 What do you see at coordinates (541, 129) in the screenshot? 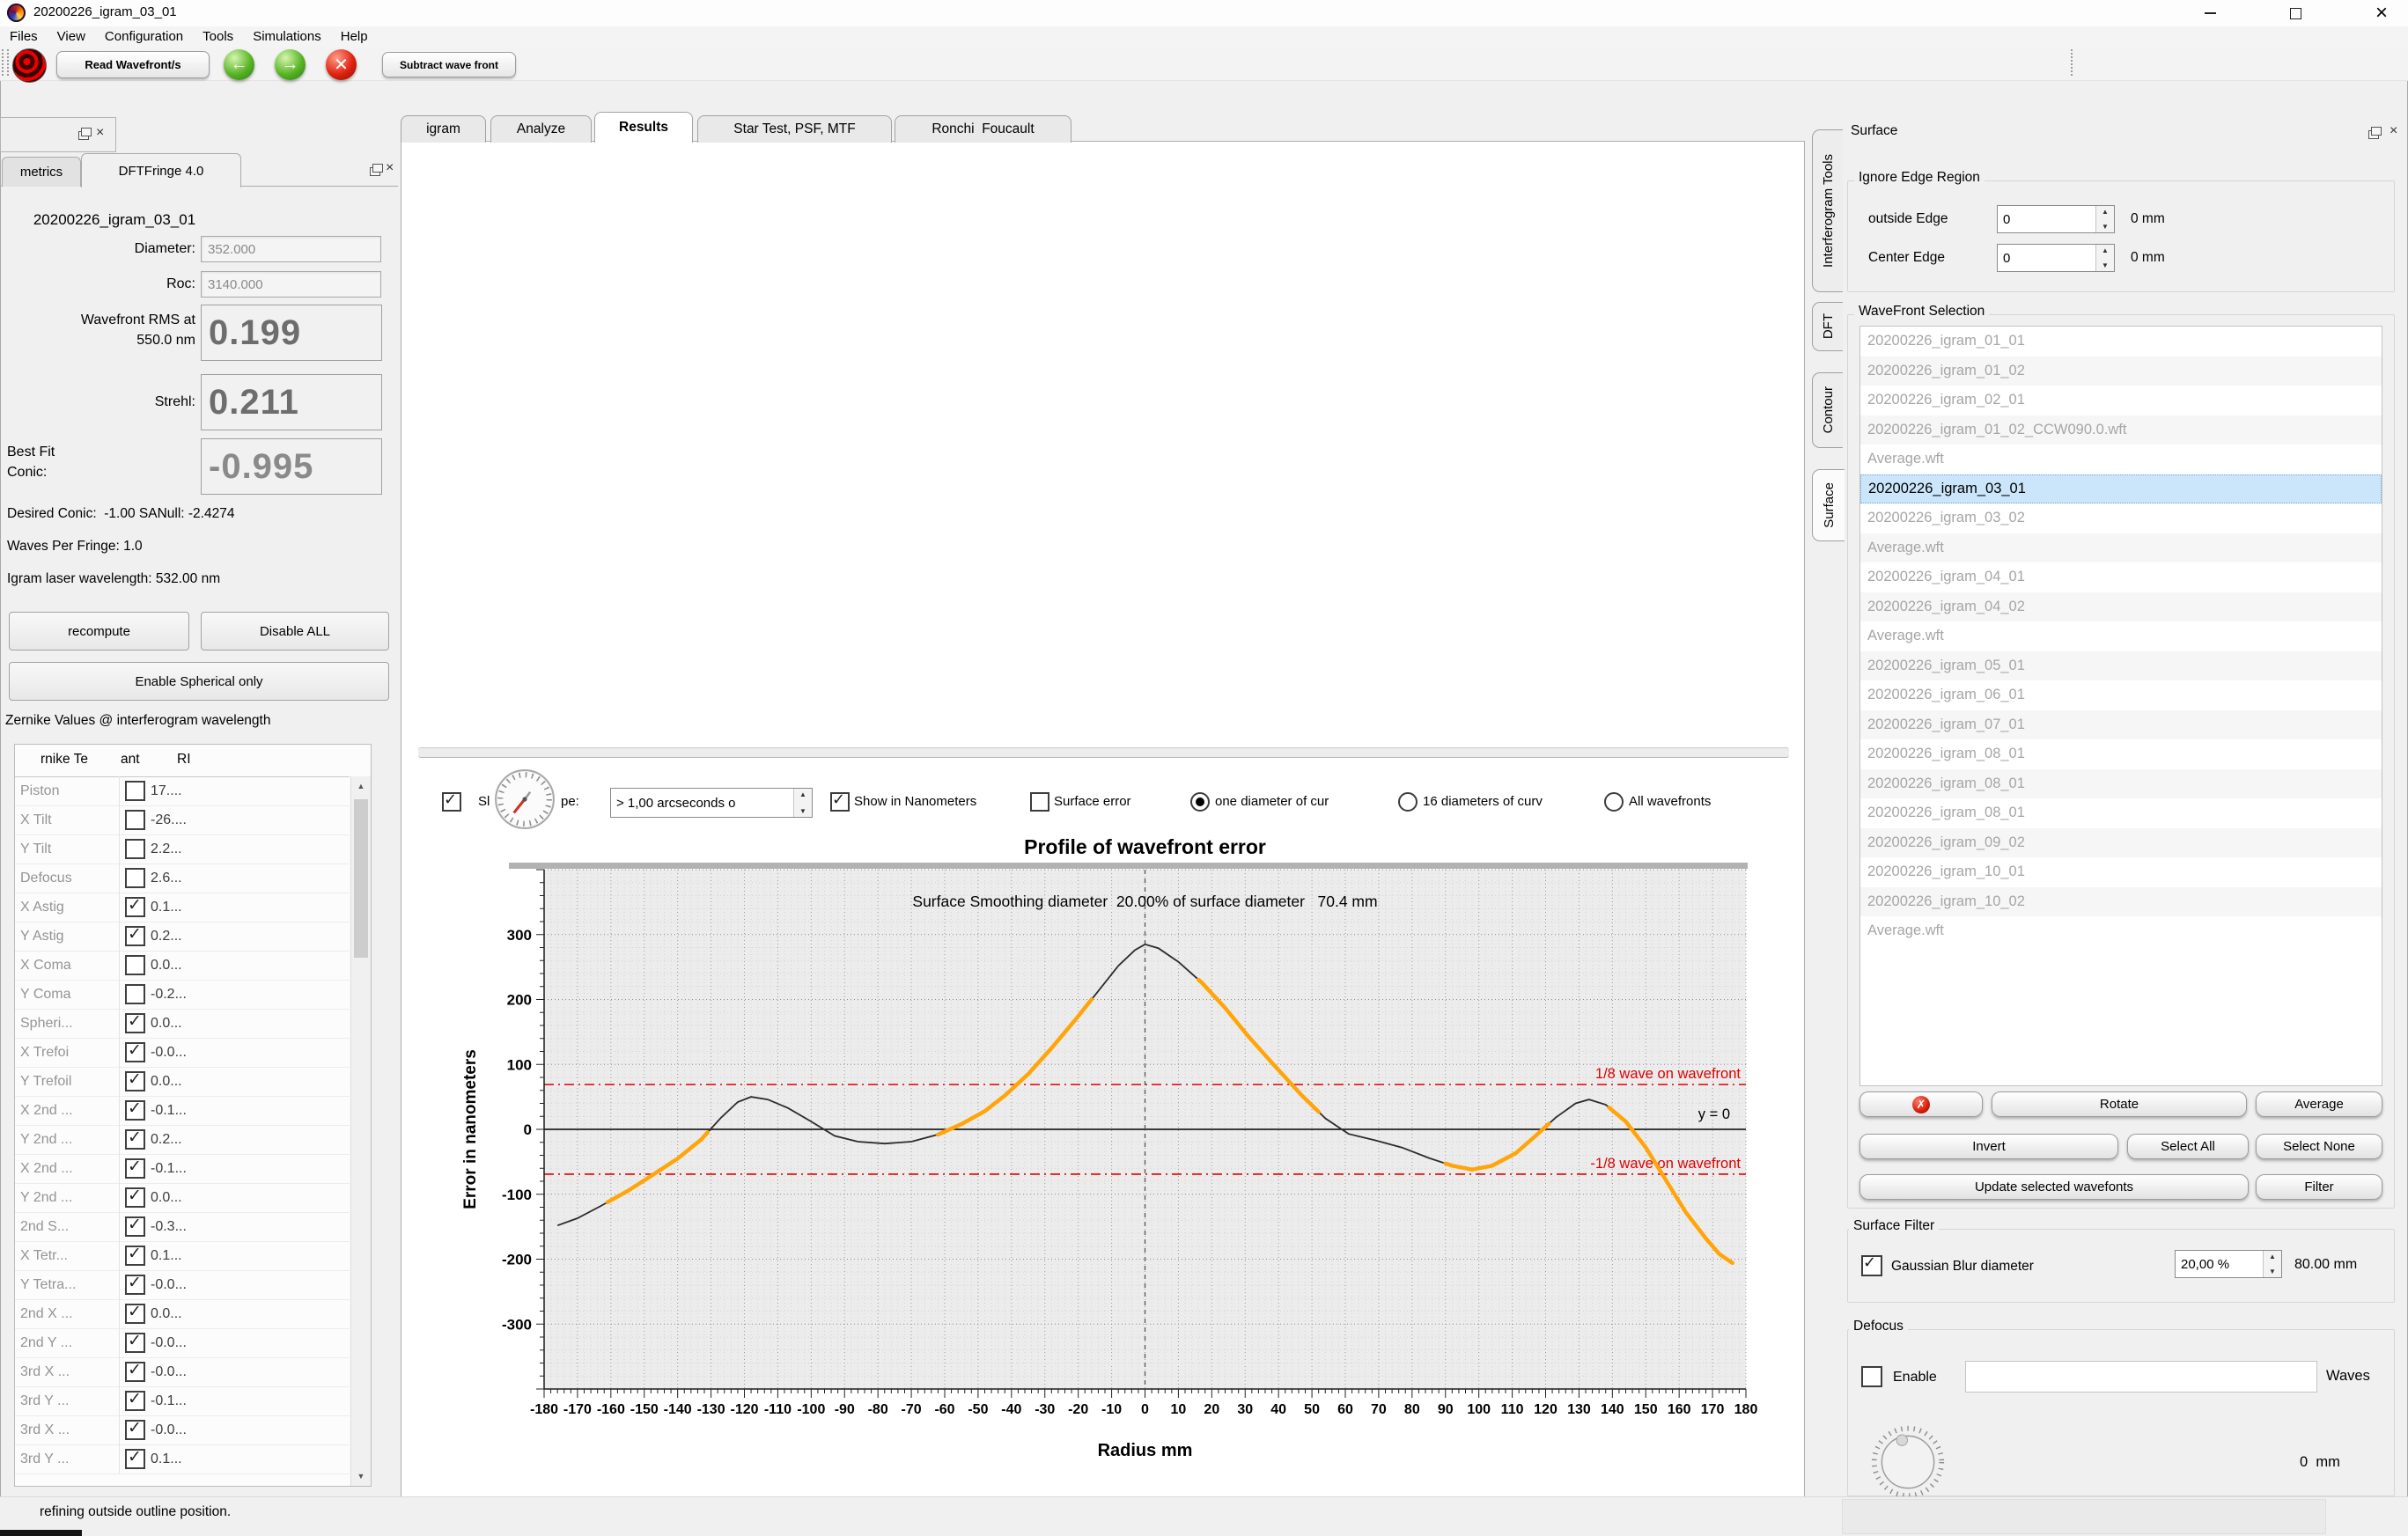
I see `tab-analyze: Analyze` at bounding box center [541, 129].